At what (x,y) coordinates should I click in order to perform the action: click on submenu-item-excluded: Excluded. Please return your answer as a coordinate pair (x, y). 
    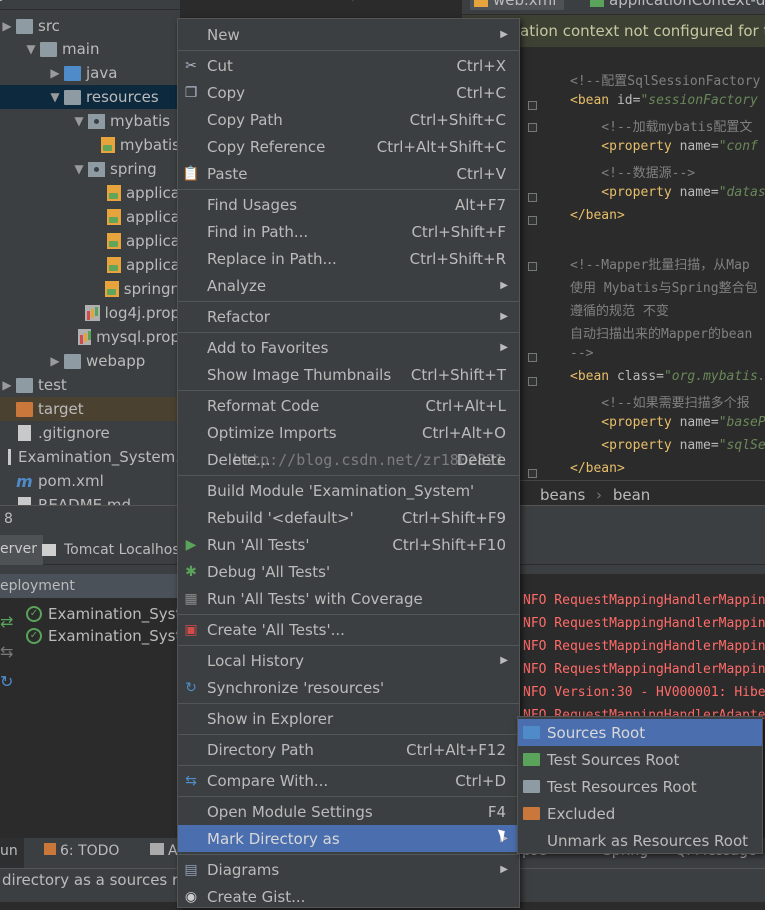
    Looking at the image, I should click on (640, 813).